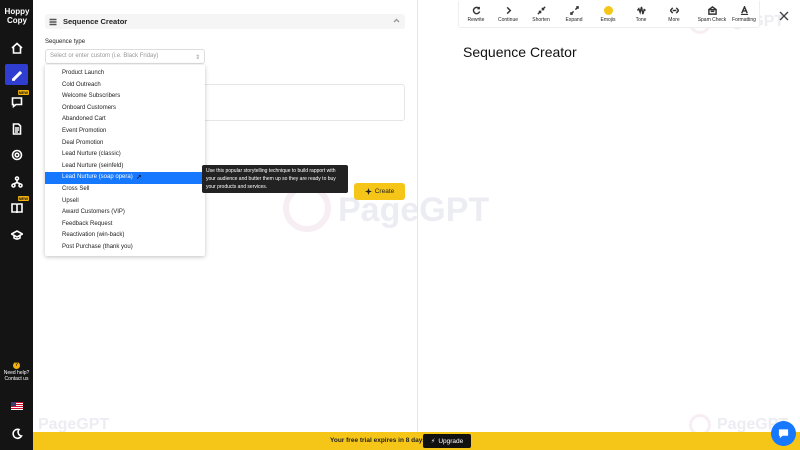 The image size is (800, 450). What do you see at coordinates (574, 20) in the screenshot?
I see `expand-label: Expand` at bounding box center [574, 20].